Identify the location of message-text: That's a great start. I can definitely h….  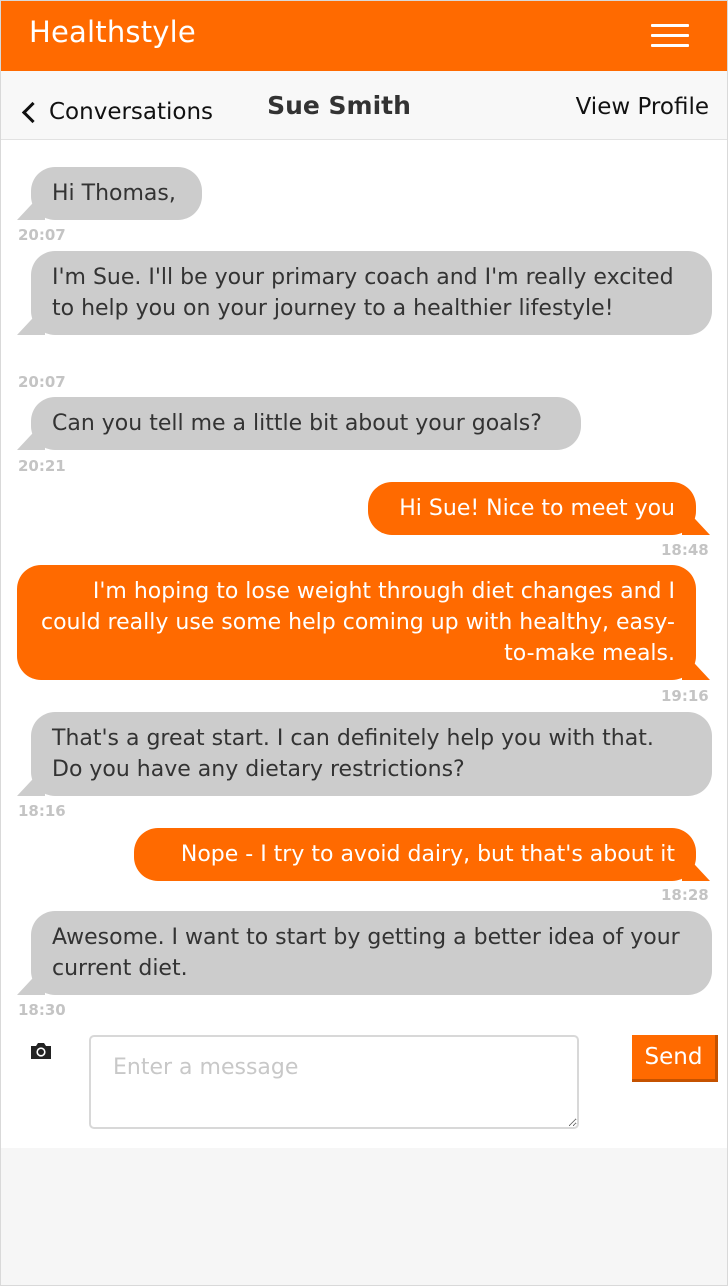
(353, 754).